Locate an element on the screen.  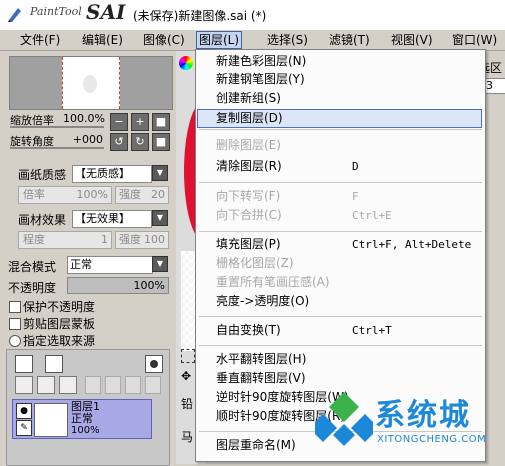
menu-file: 文件(F) is located at coordinates (40, 40).